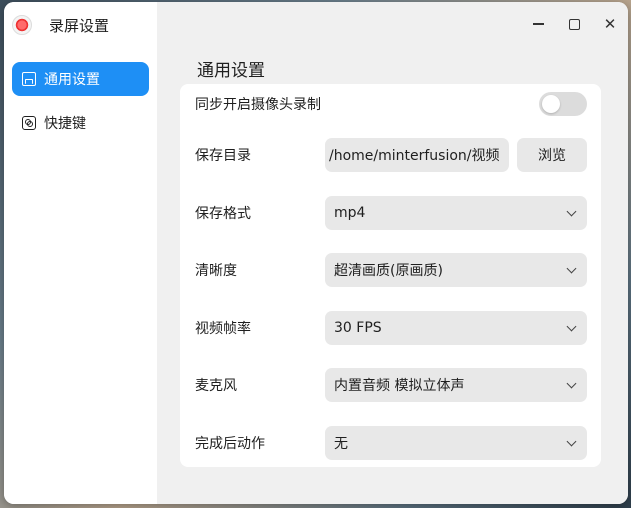 Image resolution: width=631 pixels, height=508 pixels. I want to click on browse-button: 浏览, so click(552, 155).